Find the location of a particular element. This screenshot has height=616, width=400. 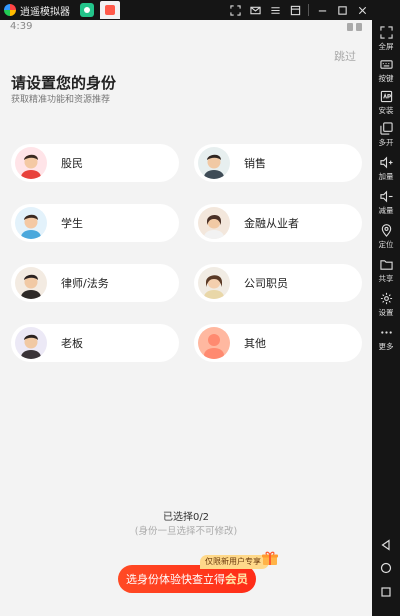

identity-option-lawyer: 律师/法务 is located at coordinates (95, 283).